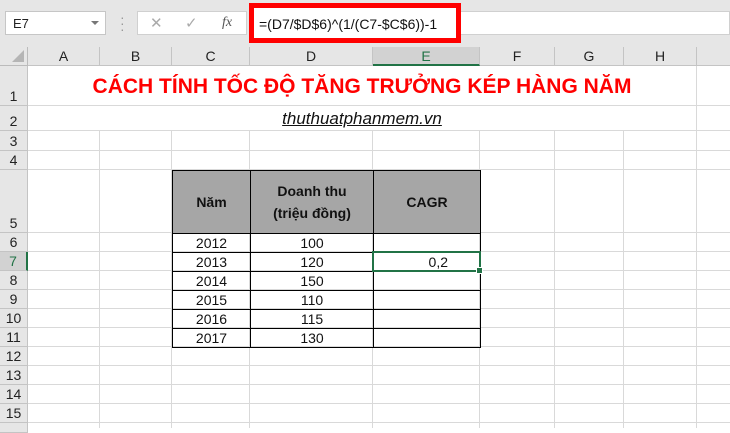  What do you see at coordinates (312, 300) in the screenshot?
I see `table-cell: 110` at bounding box center [312, 300].